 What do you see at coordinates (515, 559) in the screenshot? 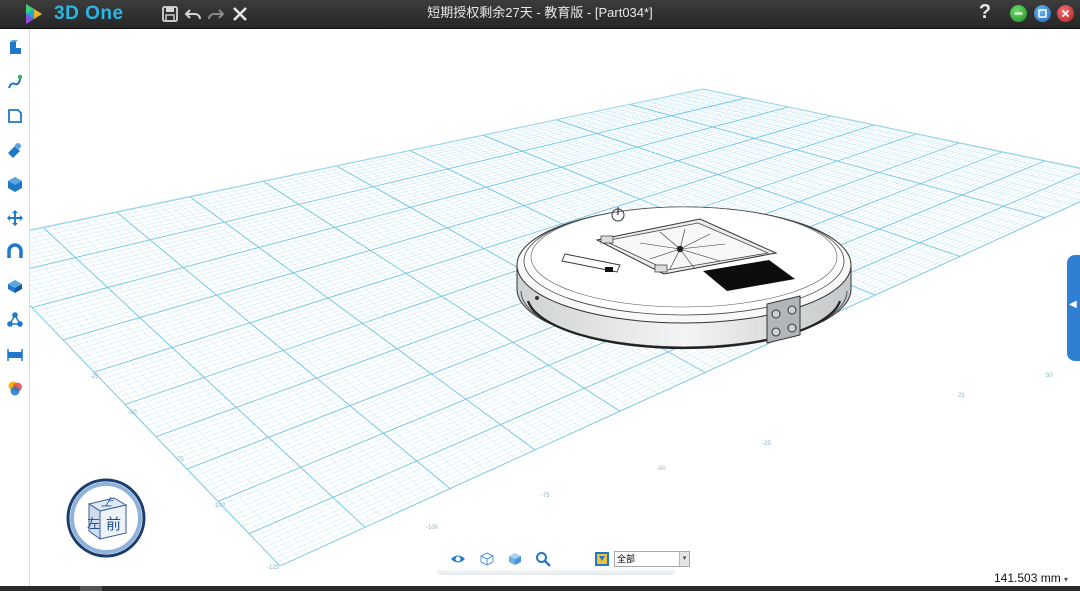
I see `shaded-cube-icon` at bounding box center [515, 559].